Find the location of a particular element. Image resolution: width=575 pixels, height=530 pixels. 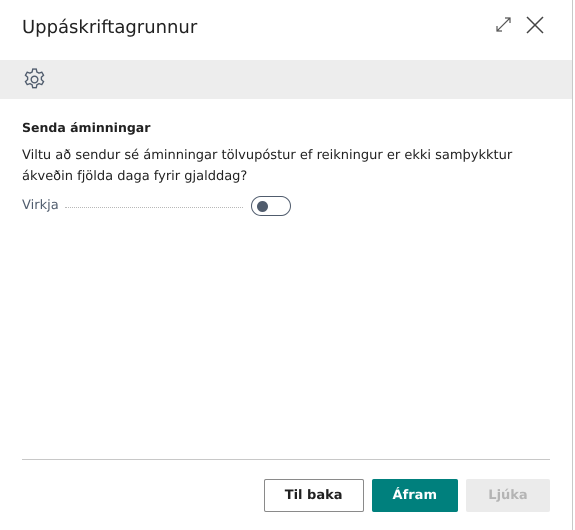

dialog-title: Uppáskriftagrunnur is located at coordinates (109, 28).